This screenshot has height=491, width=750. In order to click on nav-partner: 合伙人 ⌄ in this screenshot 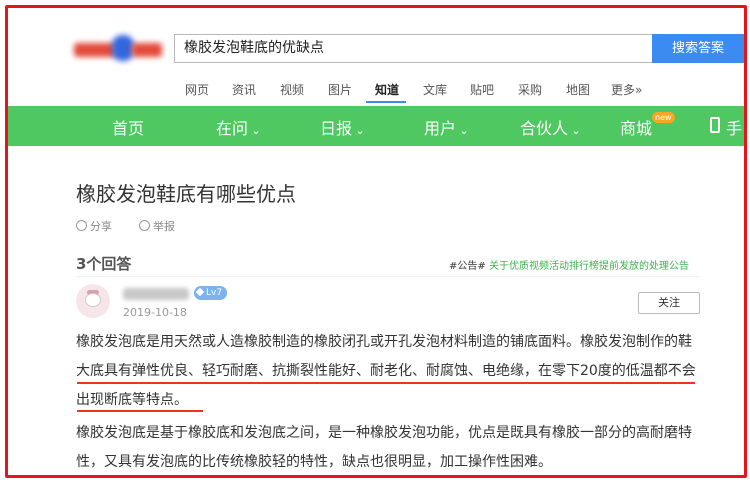, I will do `click(550, 127)`.